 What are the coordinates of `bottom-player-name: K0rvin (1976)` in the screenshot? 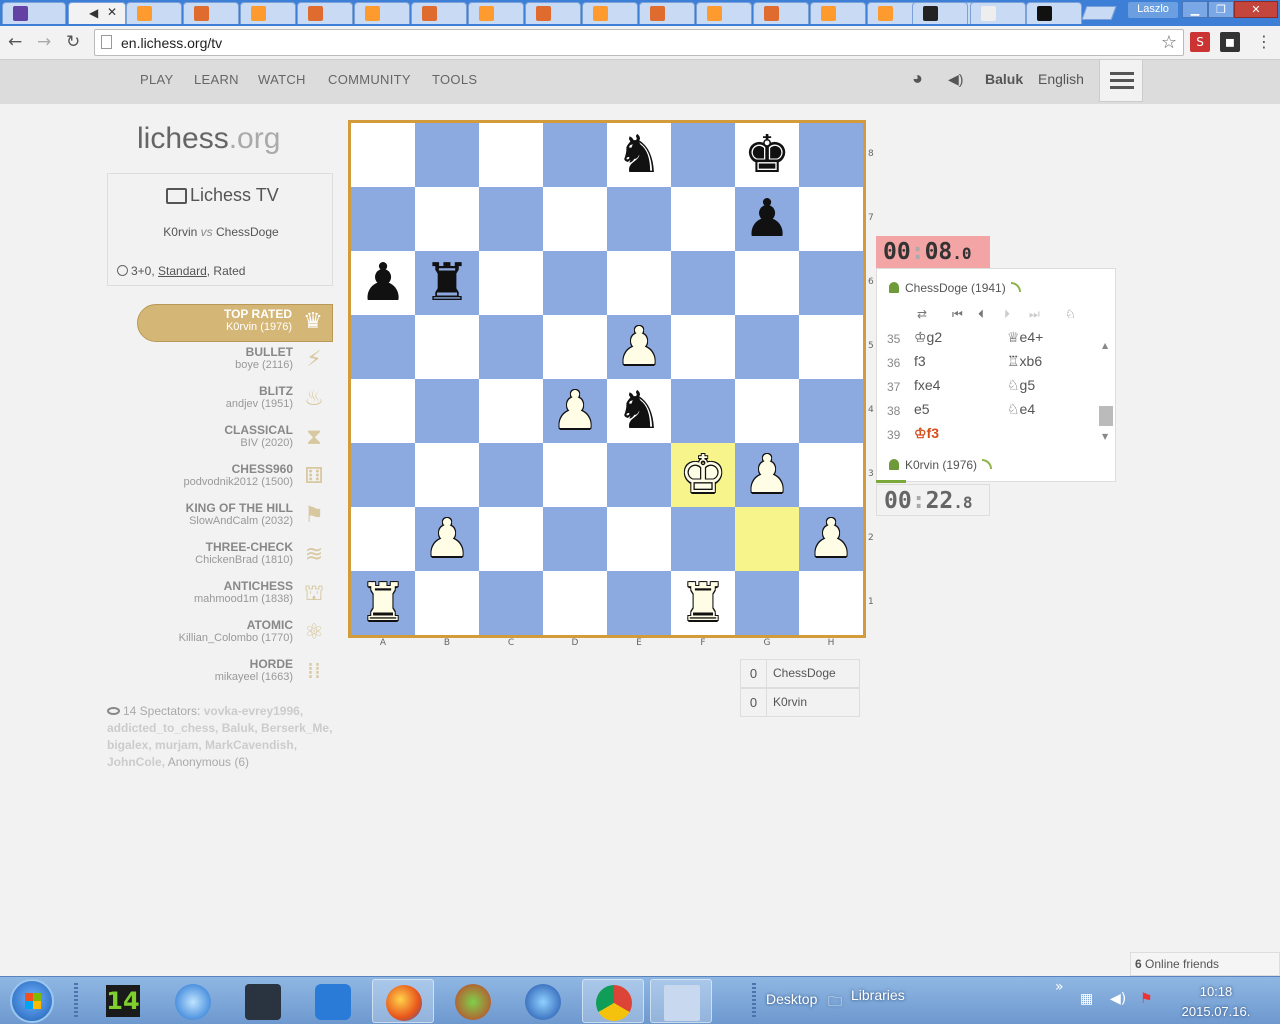 It's located at (941, 465).